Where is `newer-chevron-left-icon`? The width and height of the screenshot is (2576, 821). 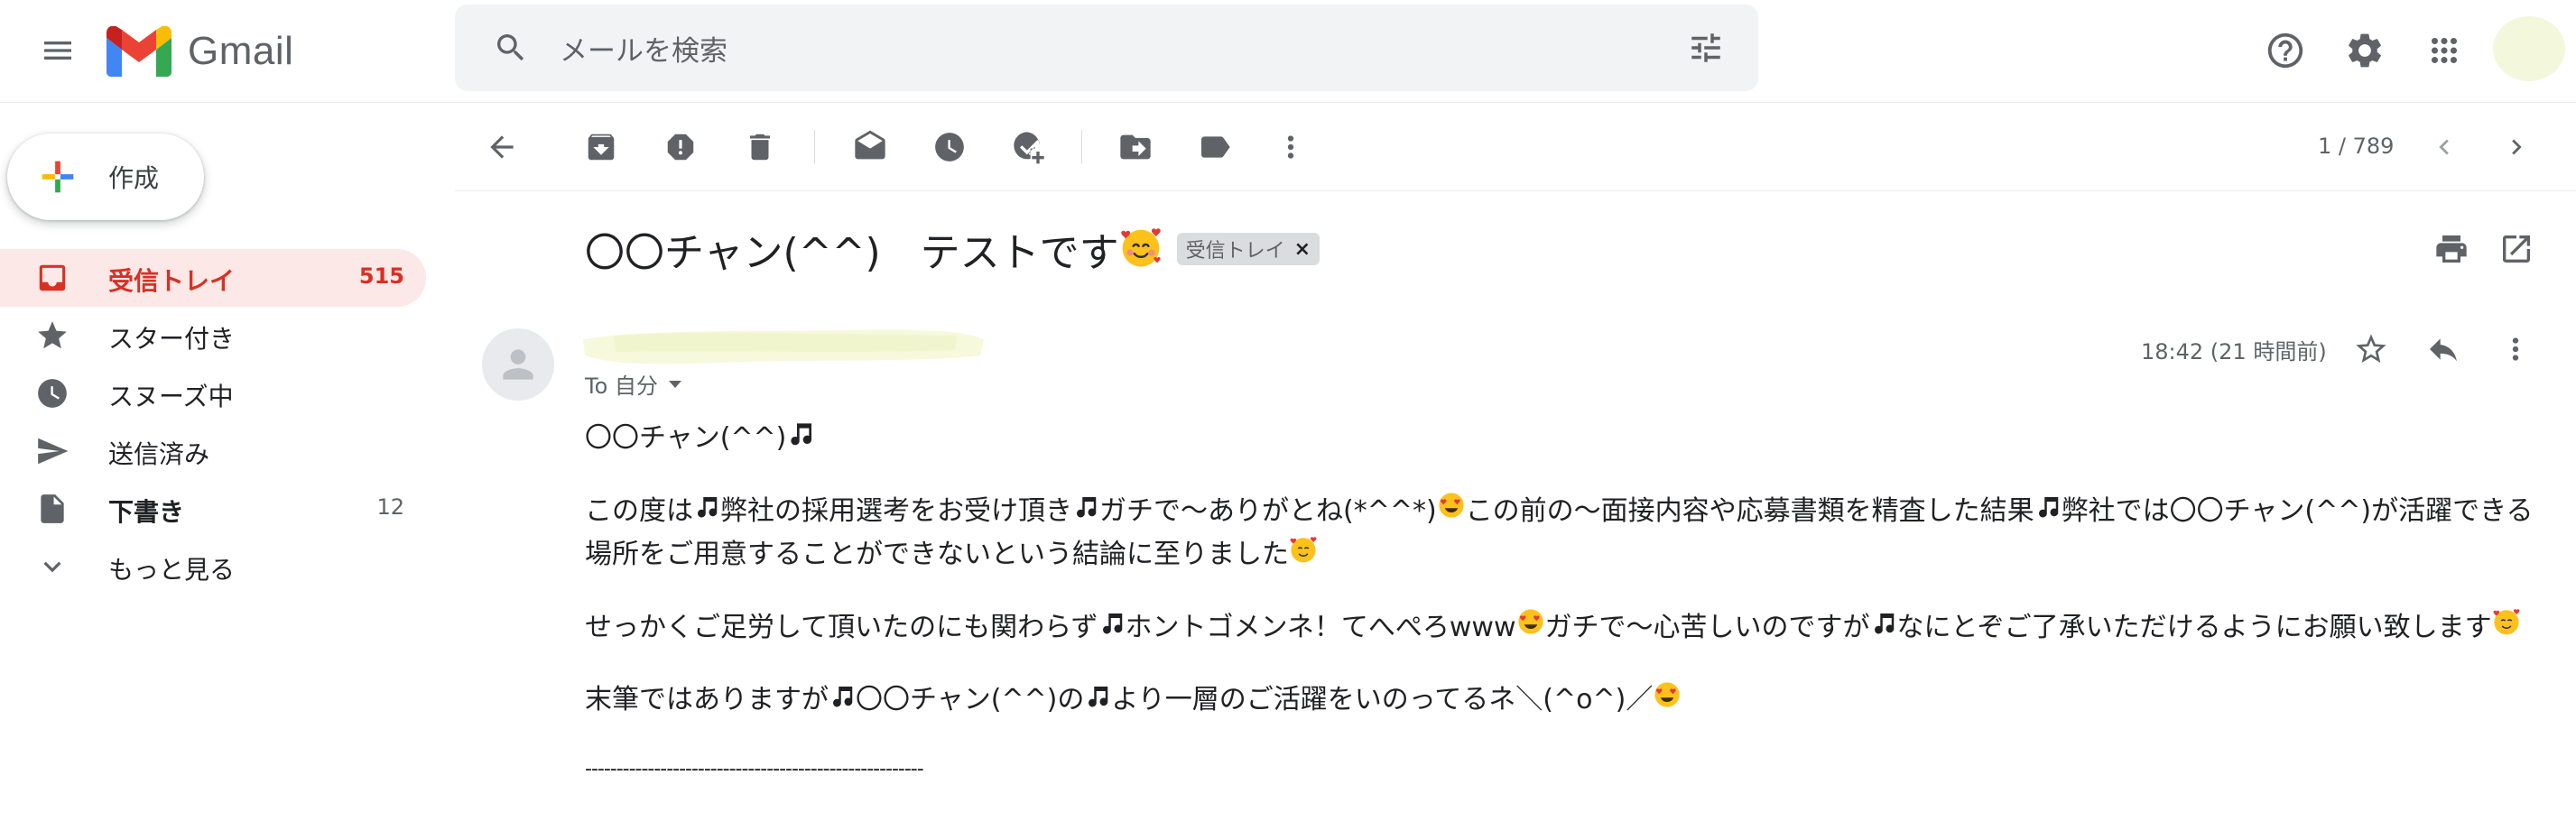 newer-chevron-left-icon is located at coordinates (2444, 147).